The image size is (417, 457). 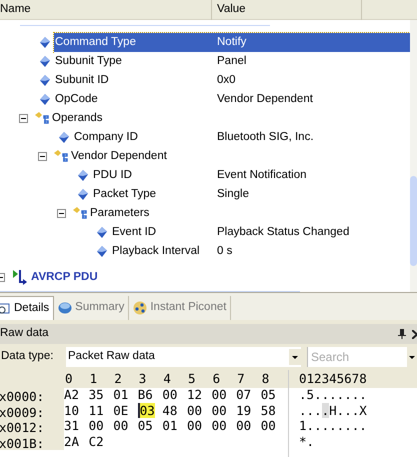 I want to click on search-field: Search, so click(x=357, y=357).